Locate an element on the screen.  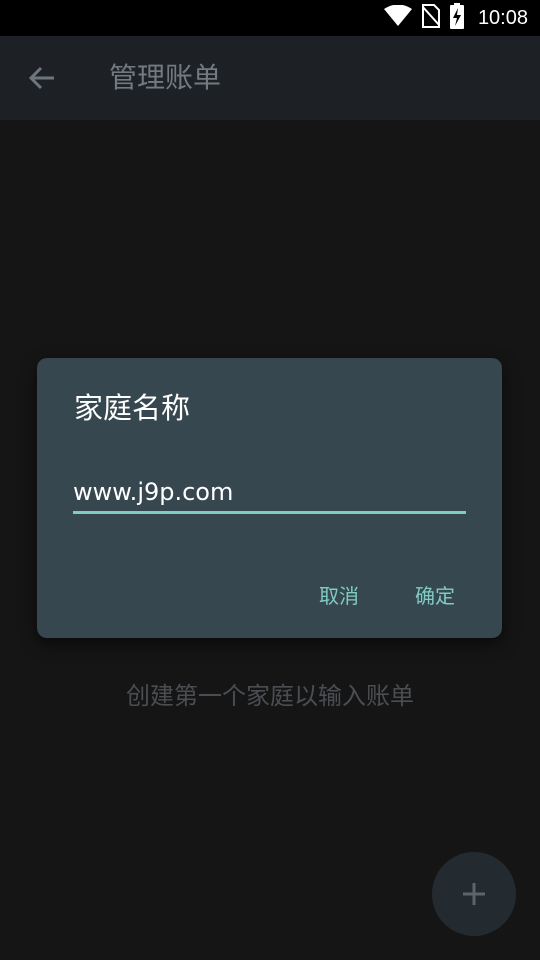
battery-charging-icon is located at coordinates (456, 18).